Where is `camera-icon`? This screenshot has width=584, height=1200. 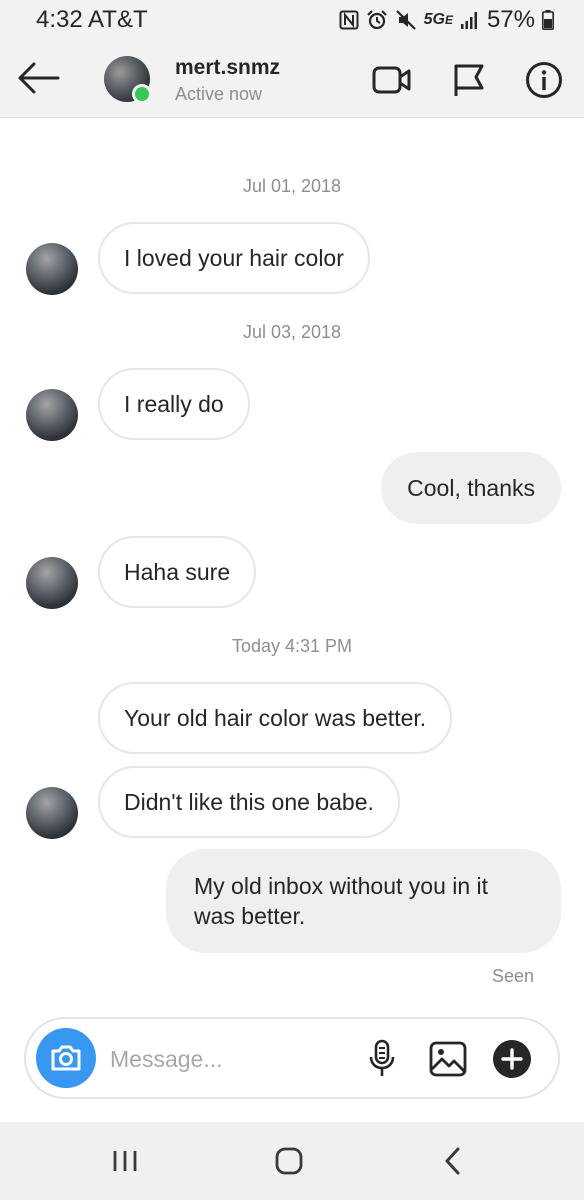
camera-icon is located at coordinates (66, 1058).